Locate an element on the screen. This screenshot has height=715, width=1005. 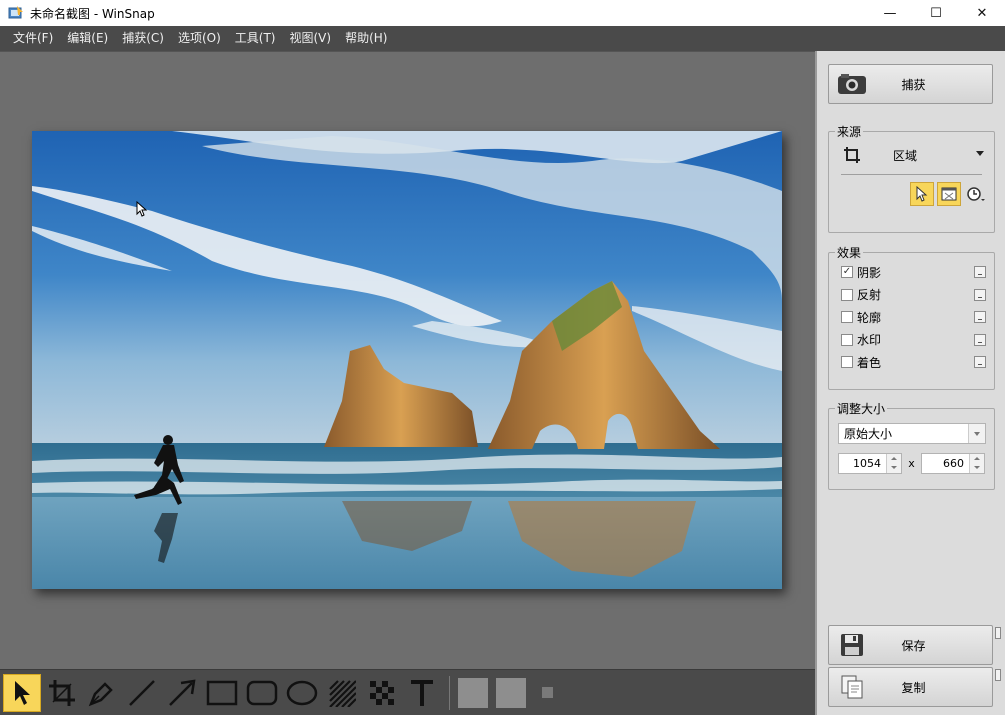
copy-button: 复制 is located at coordinates (910, 687).